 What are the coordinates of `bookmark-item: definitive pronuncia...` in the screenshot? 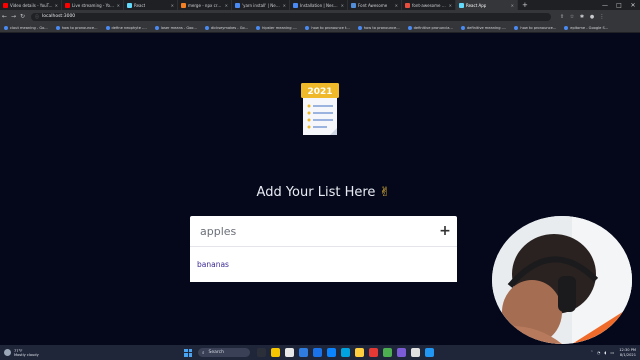 It's located at (430, 27).